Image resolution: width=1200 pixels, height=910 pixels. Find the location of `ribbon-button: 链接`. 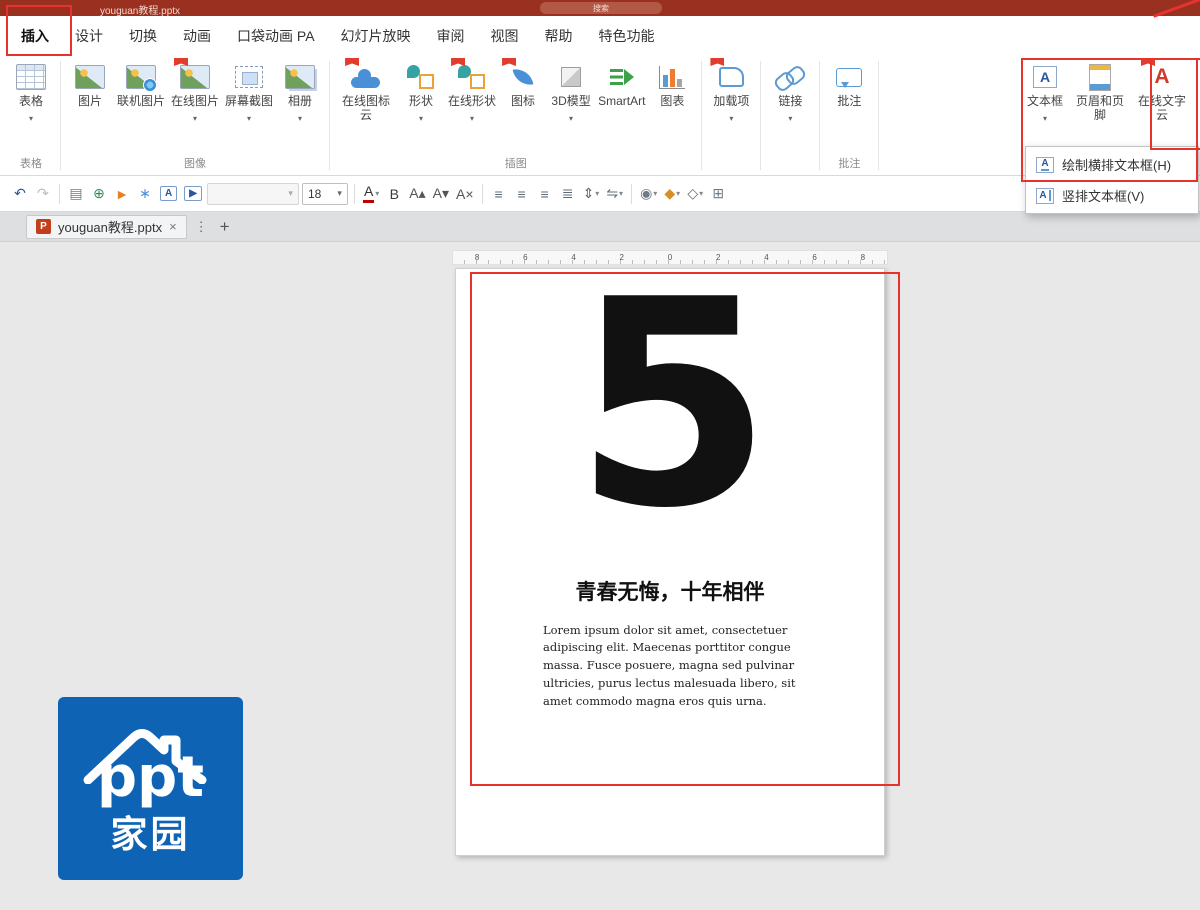

ribbon-button: 链接 is located at coordinates (790, 91).